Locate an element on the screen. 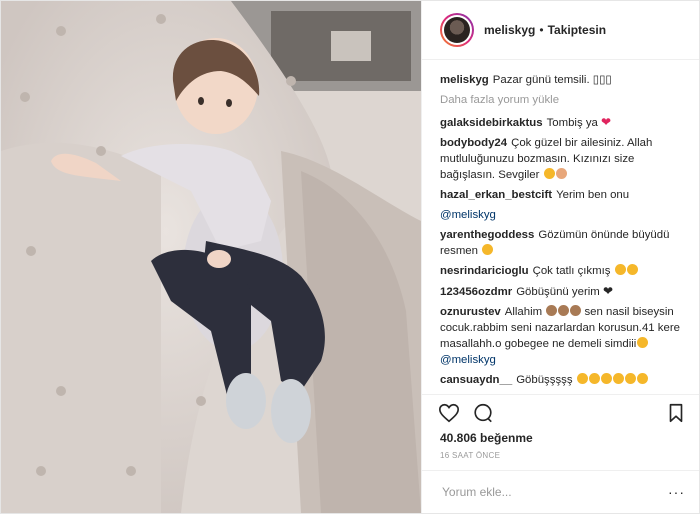 This screenshot has height=514, width=700. post-header: meliskyg • Takiptesin is located at coordinates (560, 30).